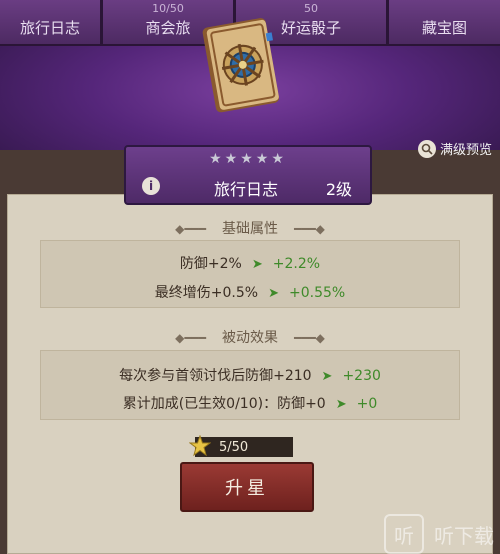 This screenshot has width=500, height=554. Describe the element at coordinates (248, 175) in the screenshot. I see `item-title-plate: ★★★★★ i 旅行日志 2级` at that location.